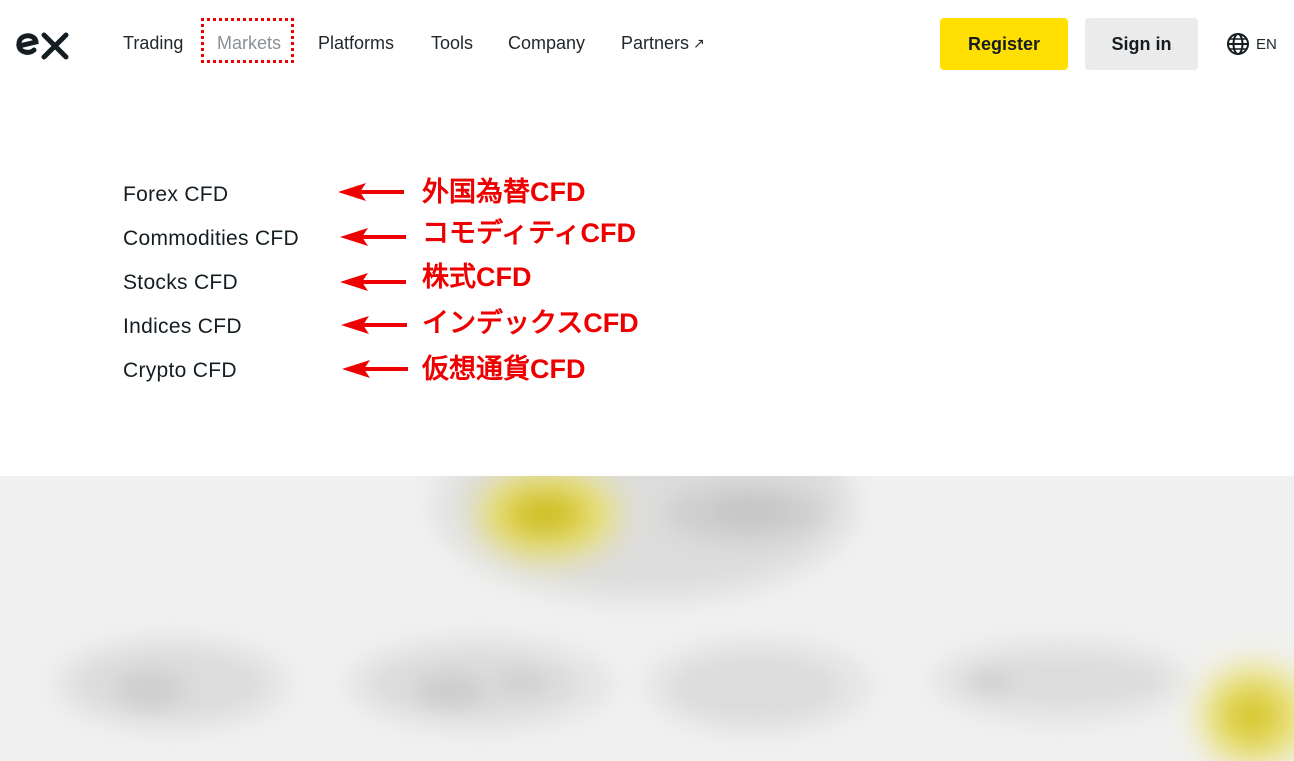 The height and width of the screenshot is (761, 1294). Describe the element at coordinates (175, 195) in the screenshot. I see `market-forex-cfd: Forex CFD` at that location.